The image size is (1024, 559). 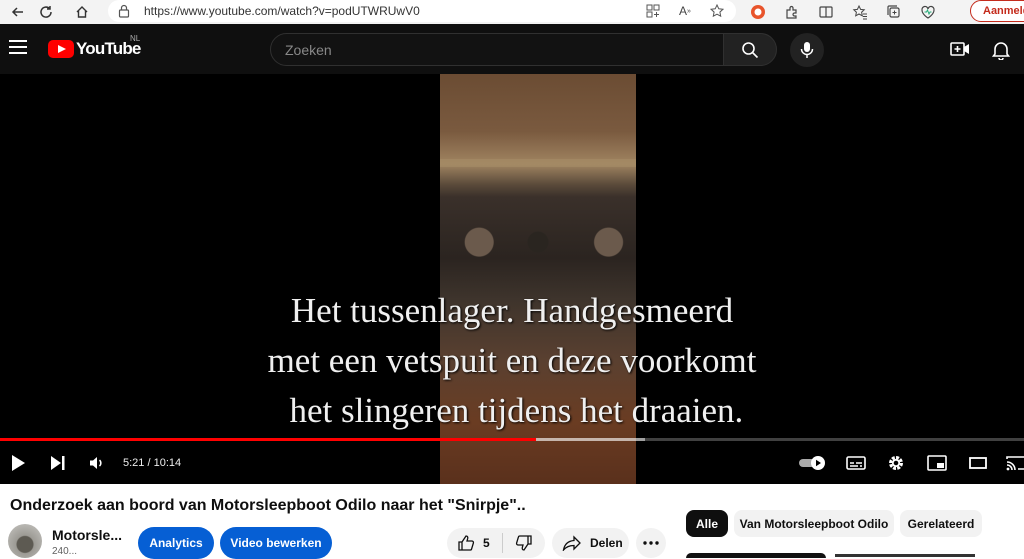 I want to click on skip-next-icon, so click(x=58, y=463).